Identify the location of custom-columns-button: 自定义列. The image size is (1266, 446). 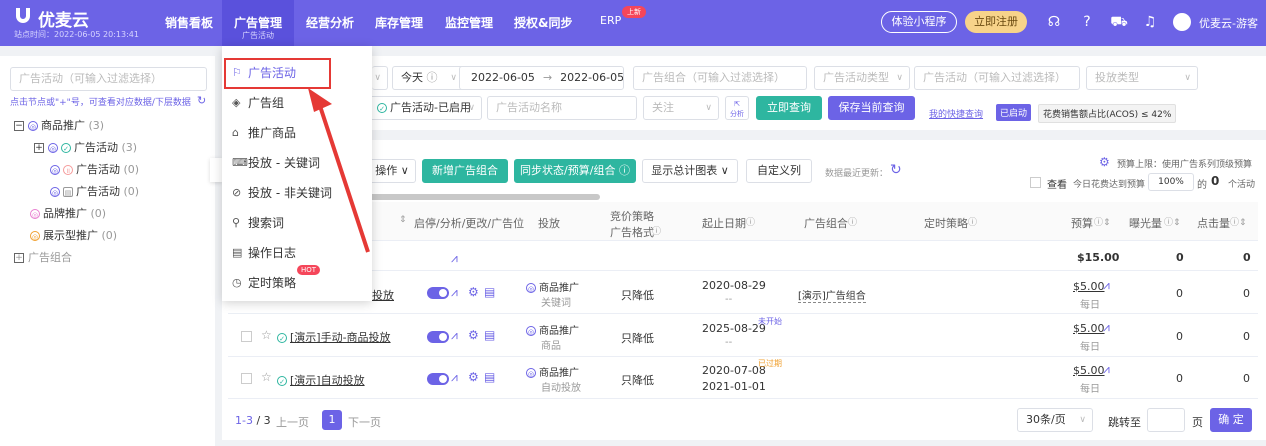
(779, 171).